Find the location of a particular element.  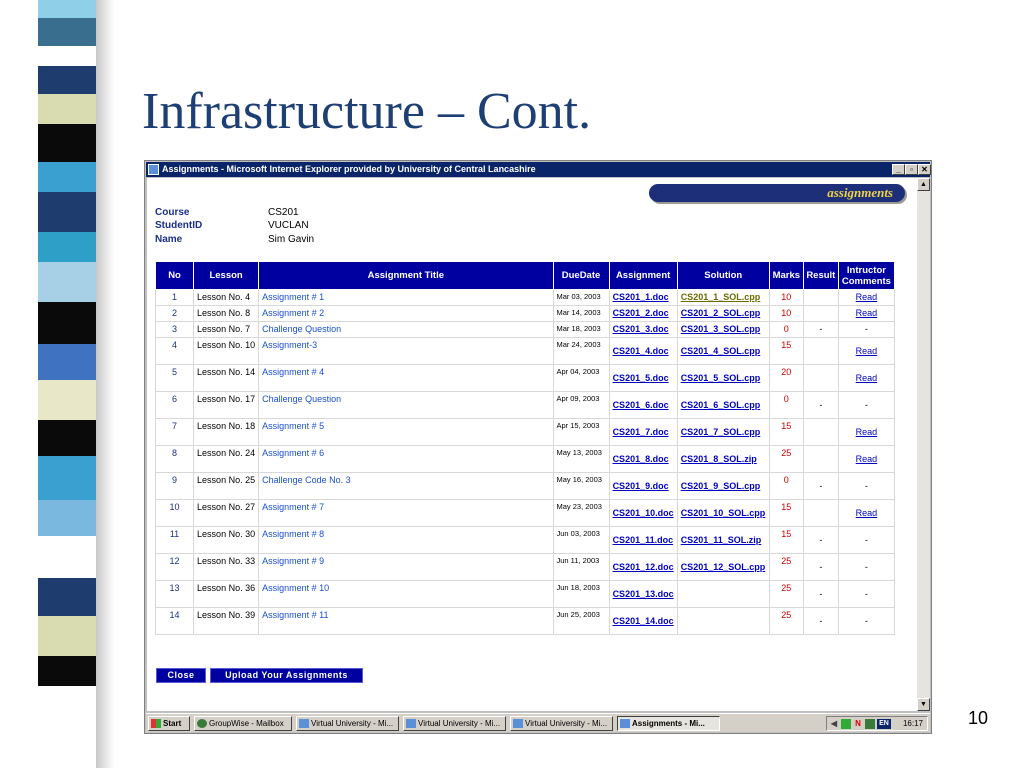

assignment-link: CS201_7.doc is located at coordinates (641, 432).